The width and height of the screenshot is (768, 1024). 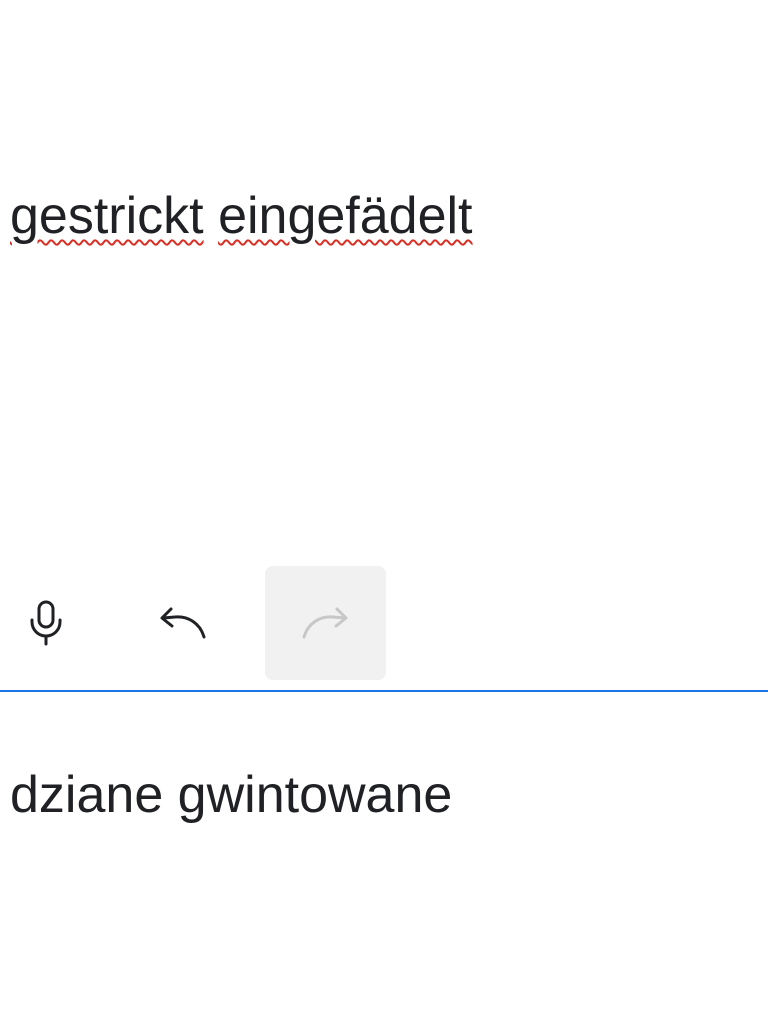 I want to click on translation-text: dziane gwintowane, so click(x=231, y=795).